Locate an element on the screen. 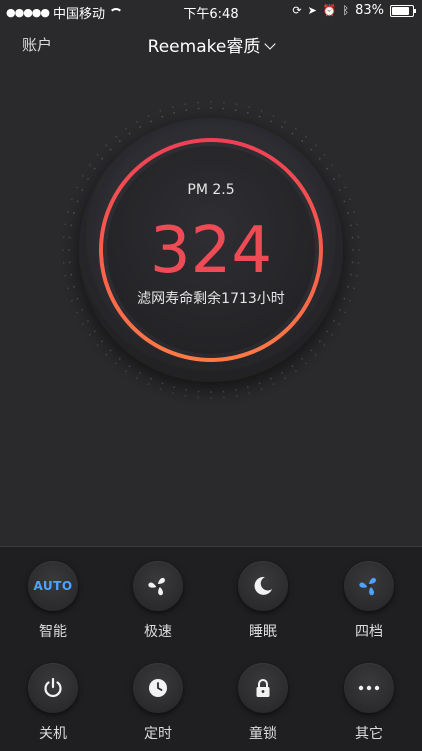 The image size is (422, 751). battery-icon is located at coordinates (403, 10).